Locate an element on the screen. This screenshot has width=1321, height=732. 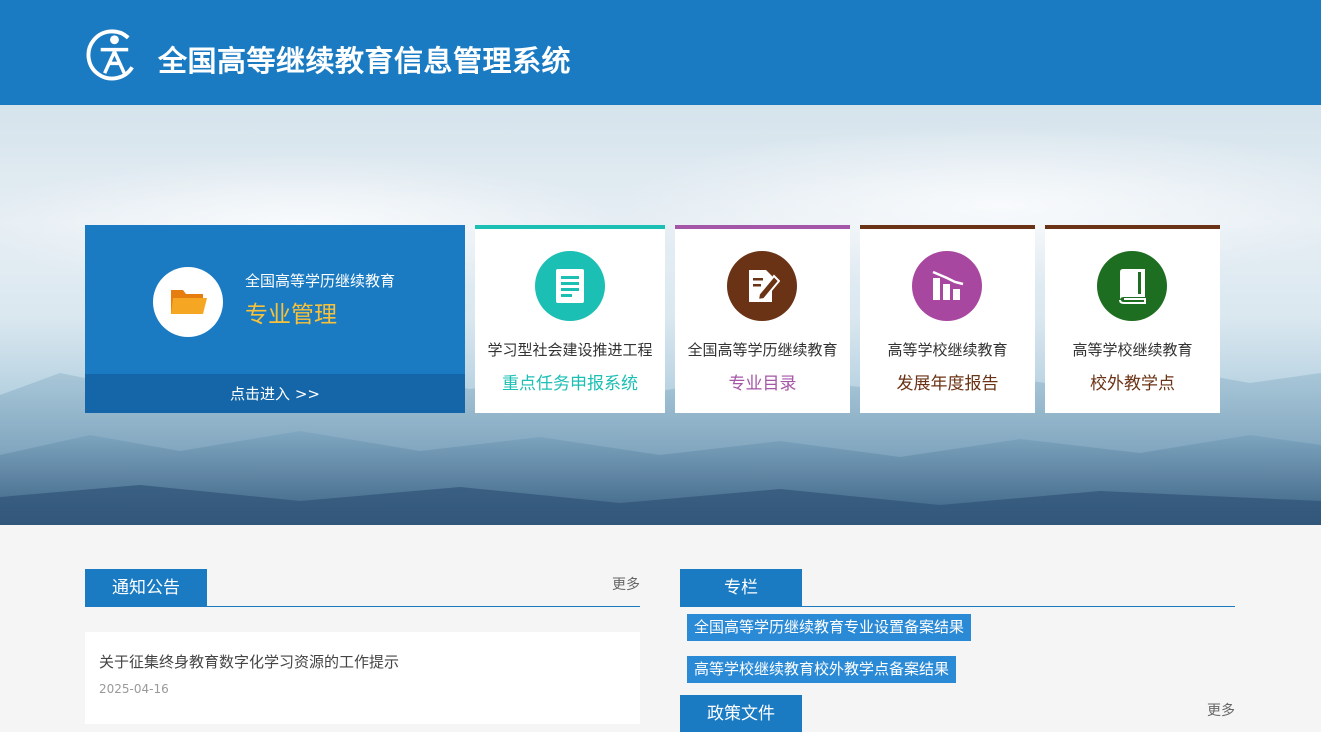
document-icon-circle is located at coordinates (570, 286).